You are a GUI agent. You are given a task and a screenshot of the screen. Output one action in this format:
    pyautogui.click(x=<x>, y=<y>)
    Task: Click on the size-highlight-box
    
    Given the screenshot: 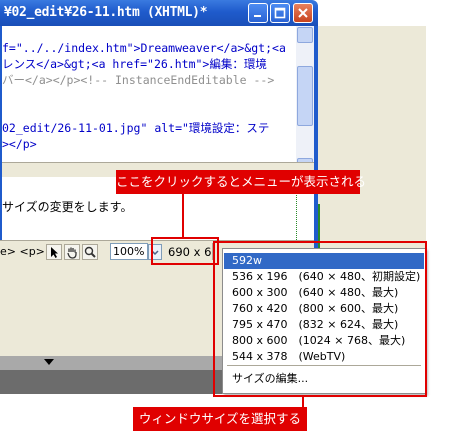 What is the action you would take?
    pyautogui.click(x=185, y=251)
    